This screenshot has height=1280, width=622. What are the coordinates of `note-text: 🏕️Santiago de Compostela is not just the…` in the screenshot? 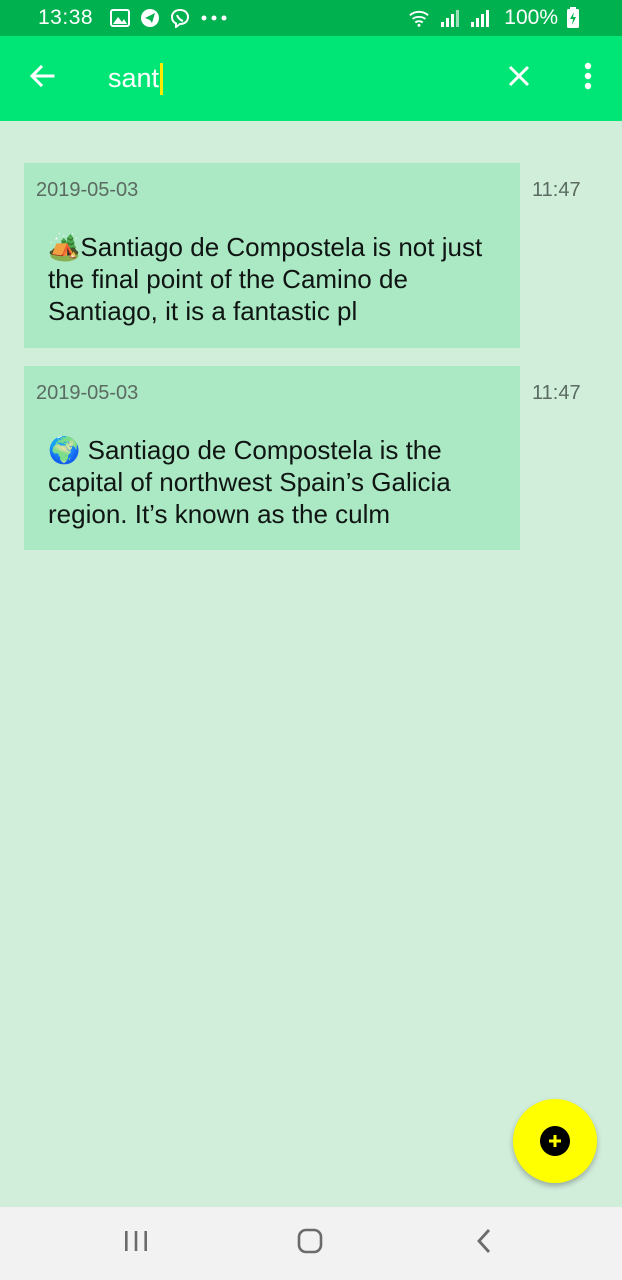 It's located at (265, 279).